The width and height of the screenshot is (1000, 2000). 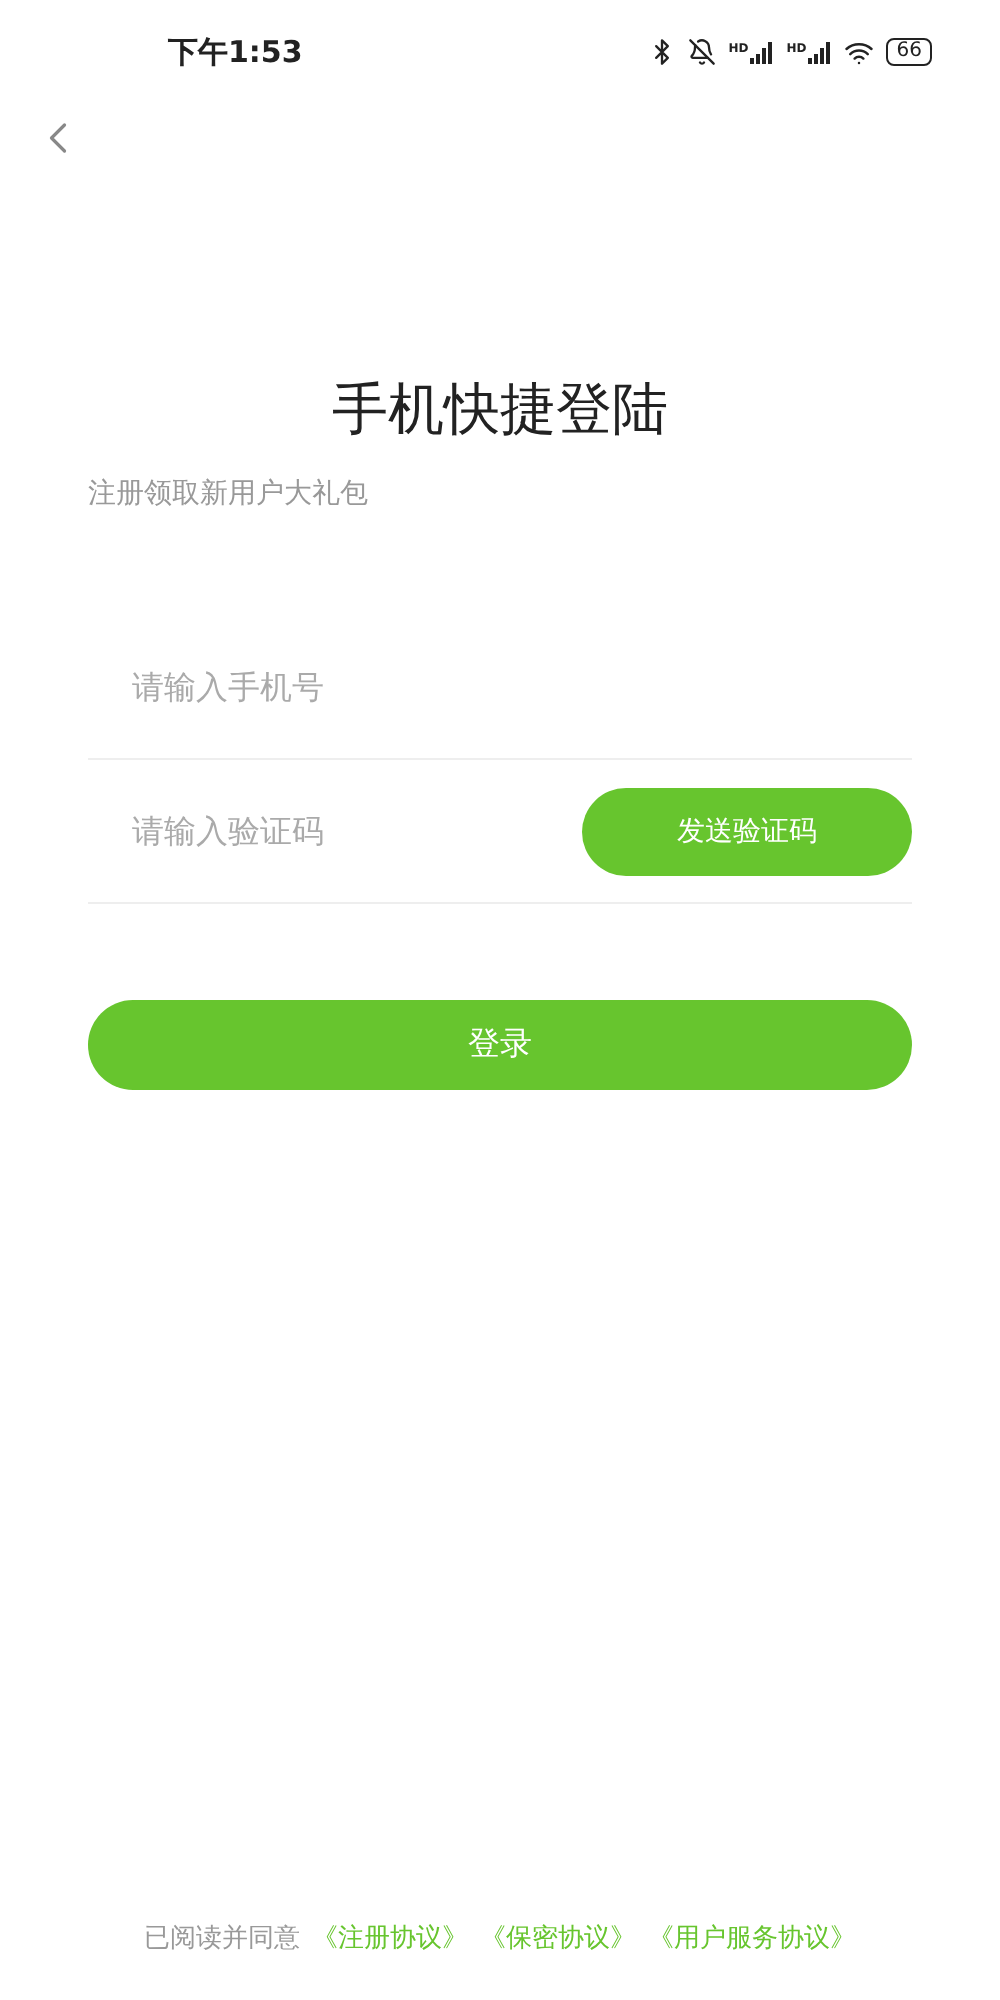 I want to click on send-code-button: 发送验证码, so click(x=747, y=831).